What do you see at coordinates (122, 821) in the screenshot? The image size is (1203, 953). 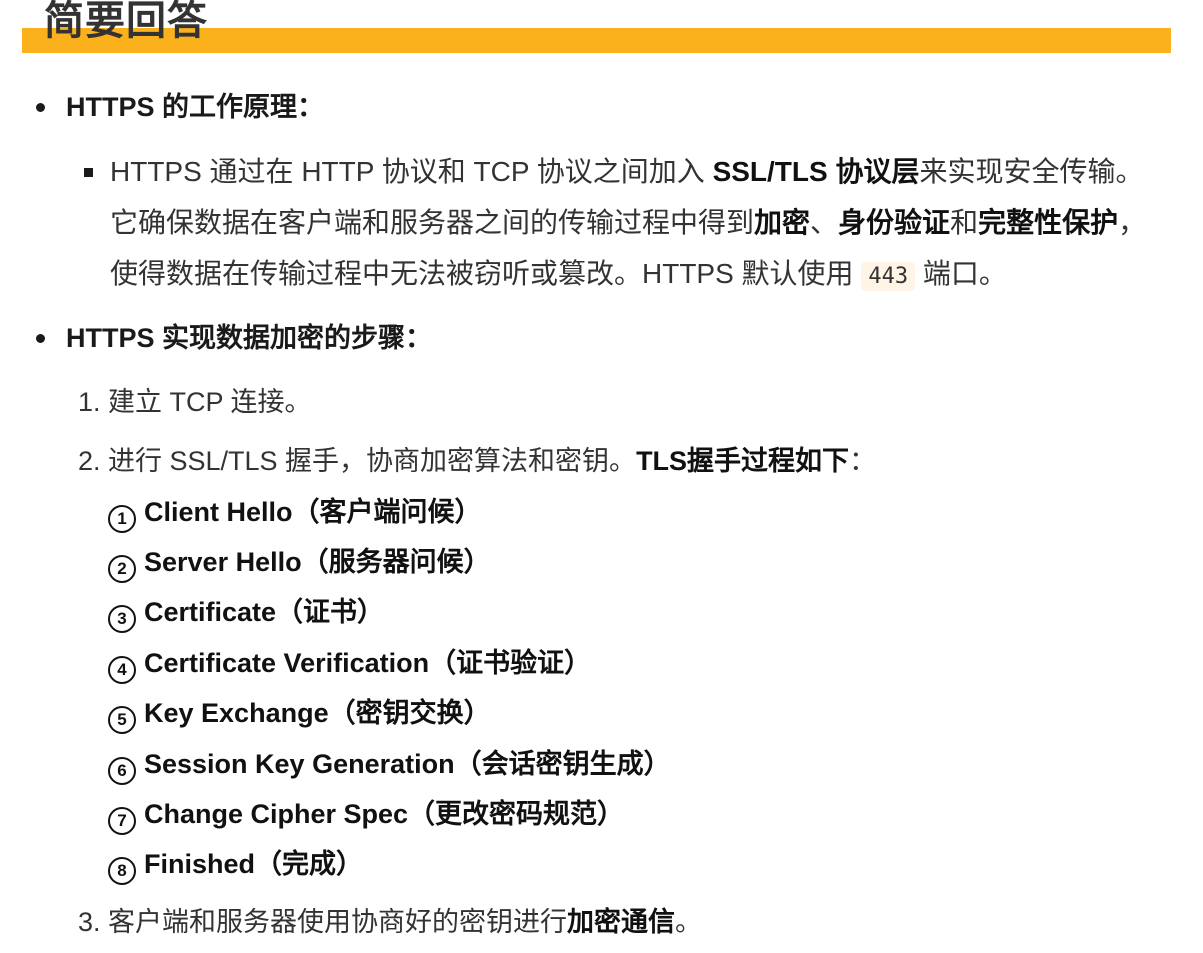 I see `circled-number-icon: 7` at bounding box center [122, 821].